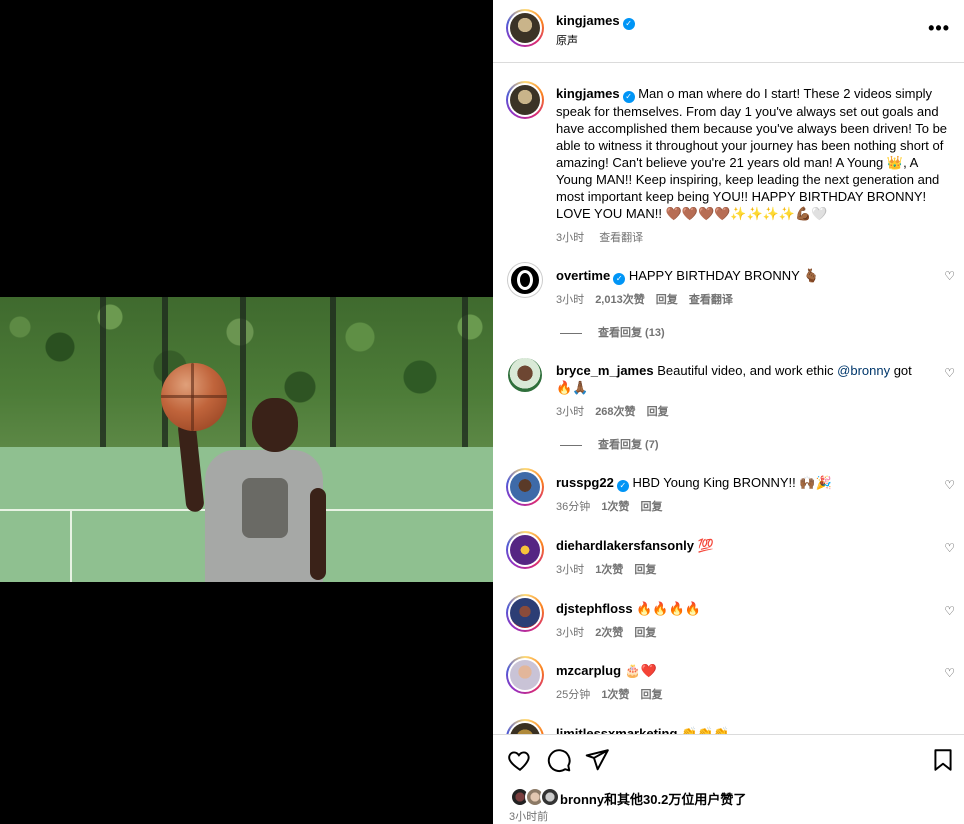 The width and height of the screenshot is (964, 824). What do you see at coordinates (275, 425) in the screenshot?
I see `video-subject-head` at bounding box center [275, 425].